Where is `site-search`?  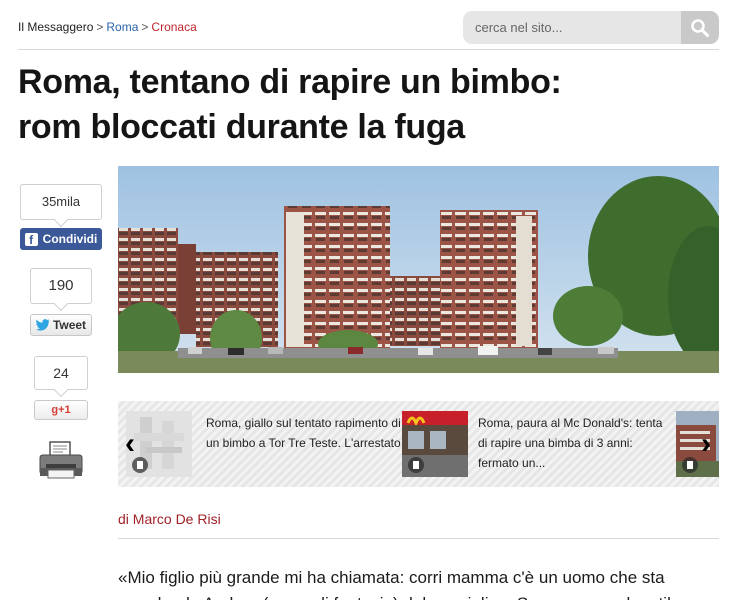
site-search is located at coordinates (591, 27).